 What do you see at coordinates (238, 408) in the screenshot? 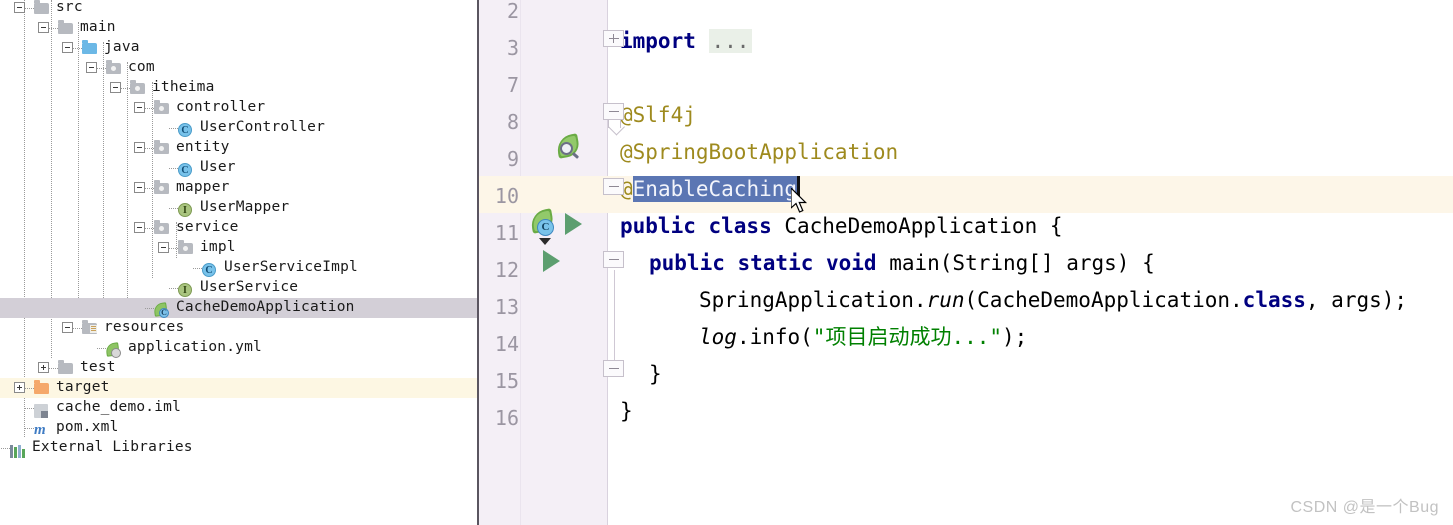
I see `tree-row: cache_demo.iml` at bounding box center [238, 408].